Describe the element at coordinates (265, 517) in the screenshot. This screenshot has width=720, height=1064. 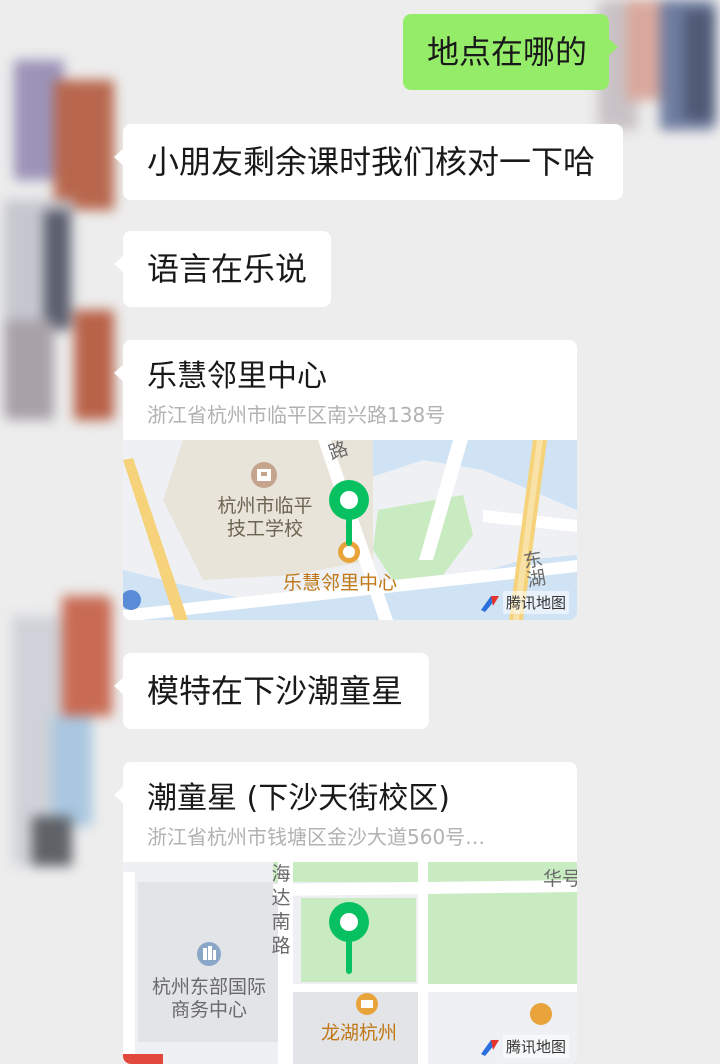
I see `map-poi-label: 杭州市临平 技工学校` at that location.